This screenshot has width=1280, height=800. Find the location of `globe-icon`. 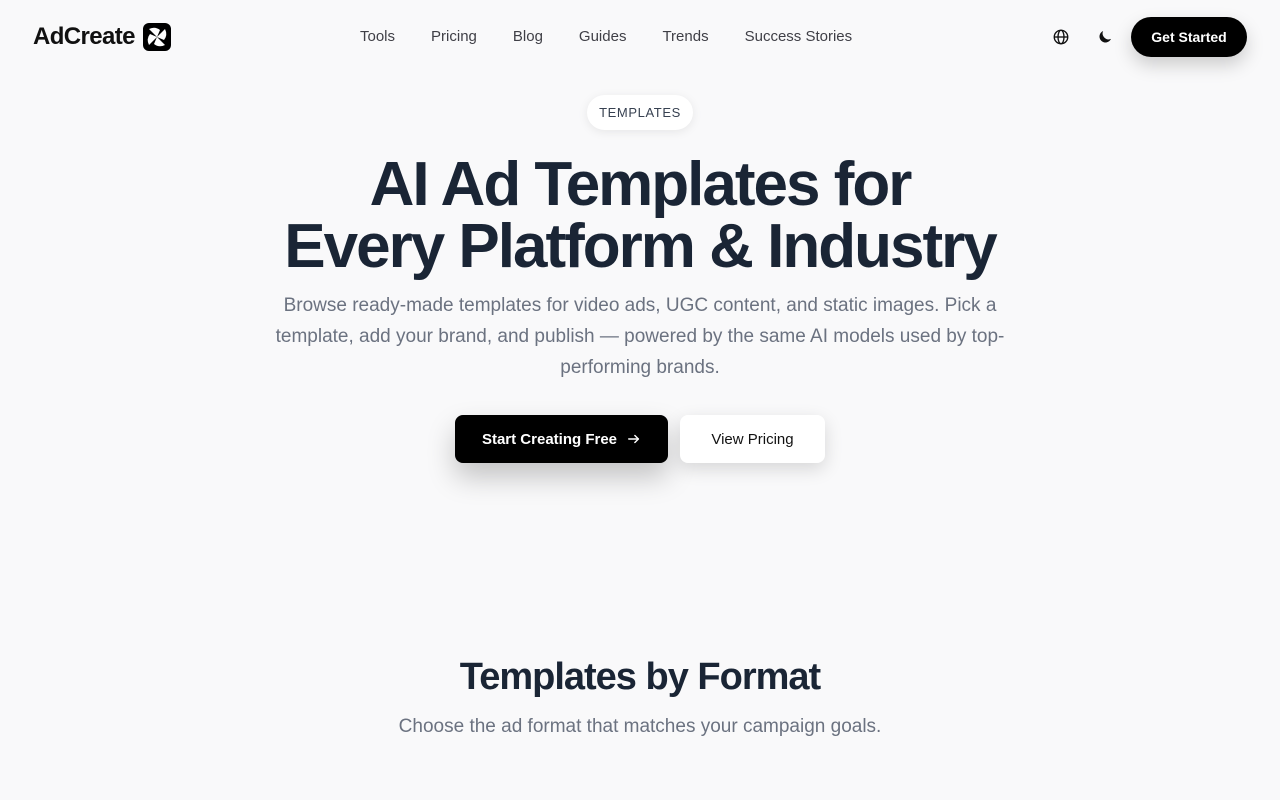

globe-icon is located at coordinates (1061, 37).